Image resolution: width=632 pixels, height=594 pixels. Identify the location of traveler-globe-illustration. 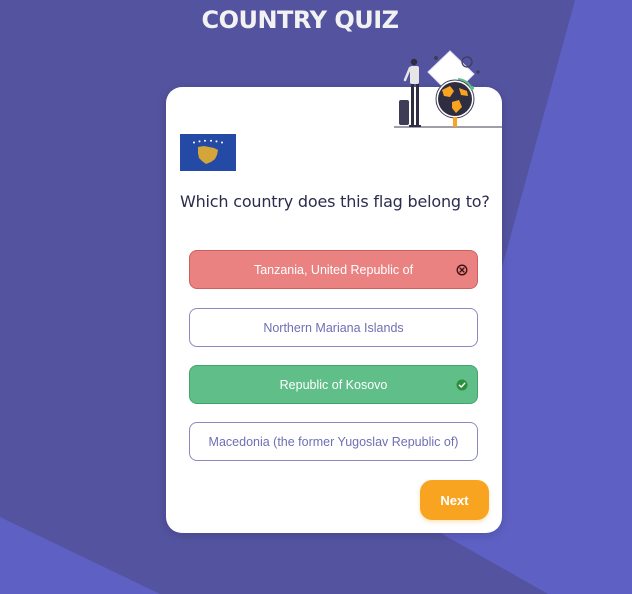
(448, 89).